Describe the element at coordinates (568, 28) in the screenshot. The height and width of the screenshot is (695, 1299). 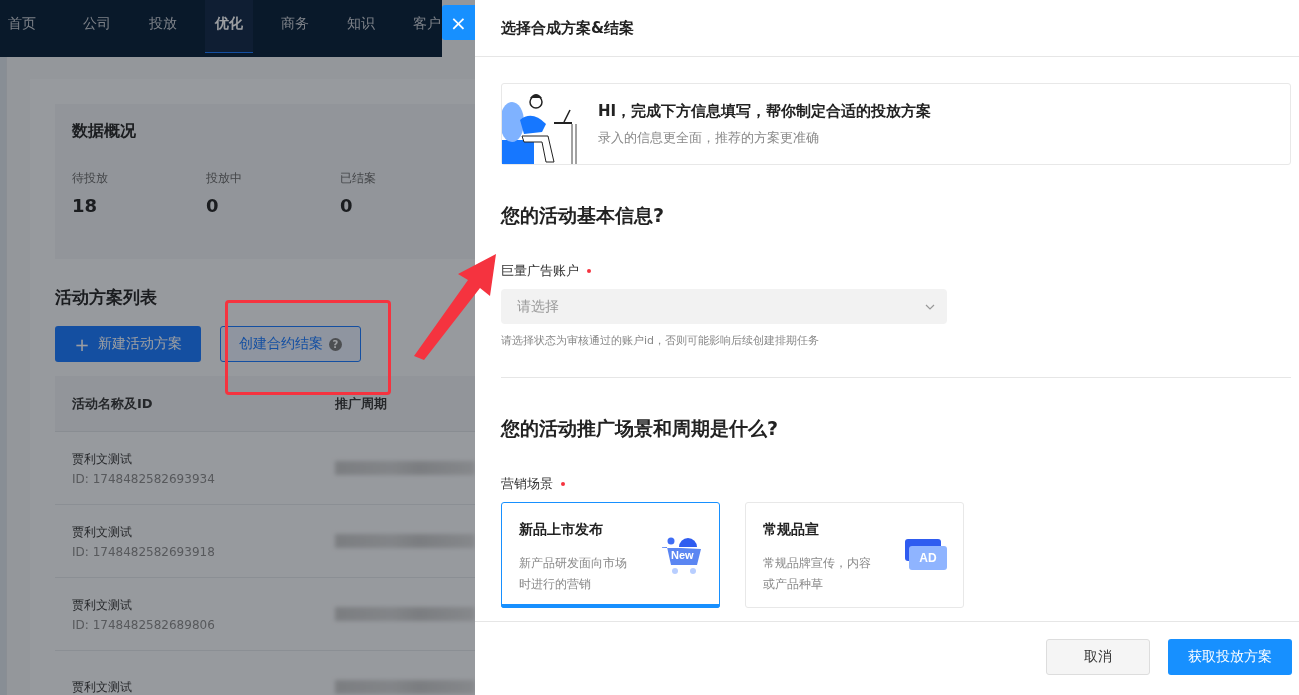
I see `drawer-title: 选择合成方案&结案` at that location.